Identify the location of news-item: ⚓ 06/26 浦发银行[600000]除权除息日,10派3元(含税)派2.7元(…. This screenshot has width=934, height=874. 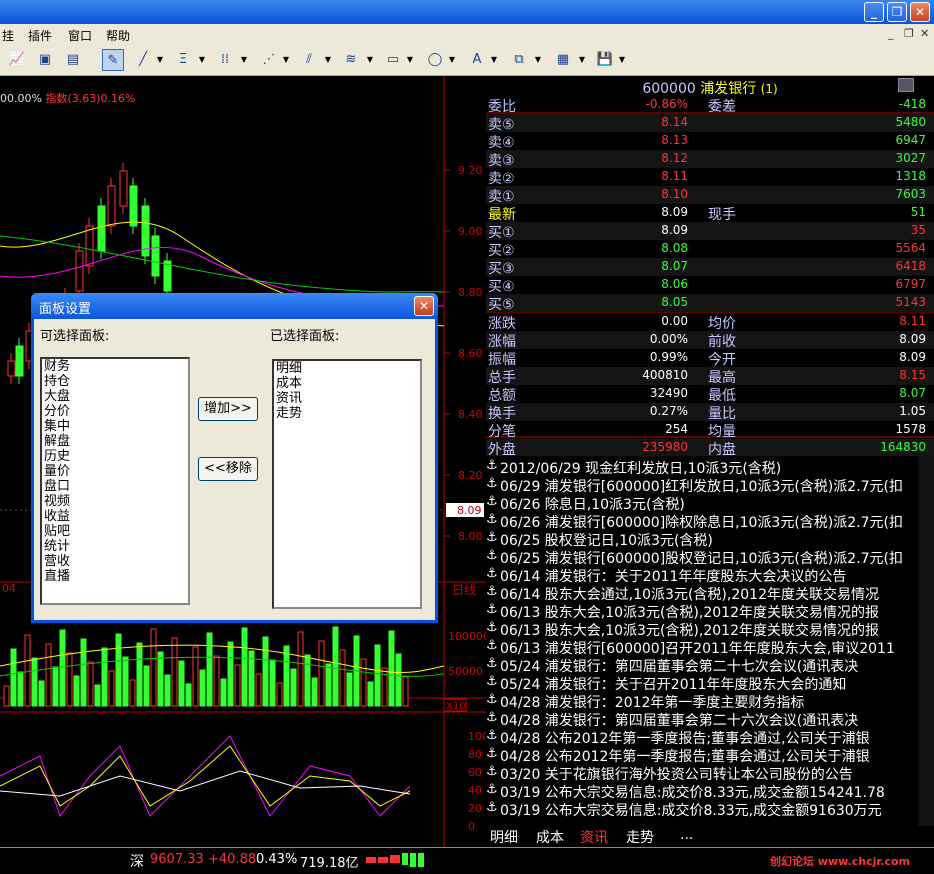
(710, 521).